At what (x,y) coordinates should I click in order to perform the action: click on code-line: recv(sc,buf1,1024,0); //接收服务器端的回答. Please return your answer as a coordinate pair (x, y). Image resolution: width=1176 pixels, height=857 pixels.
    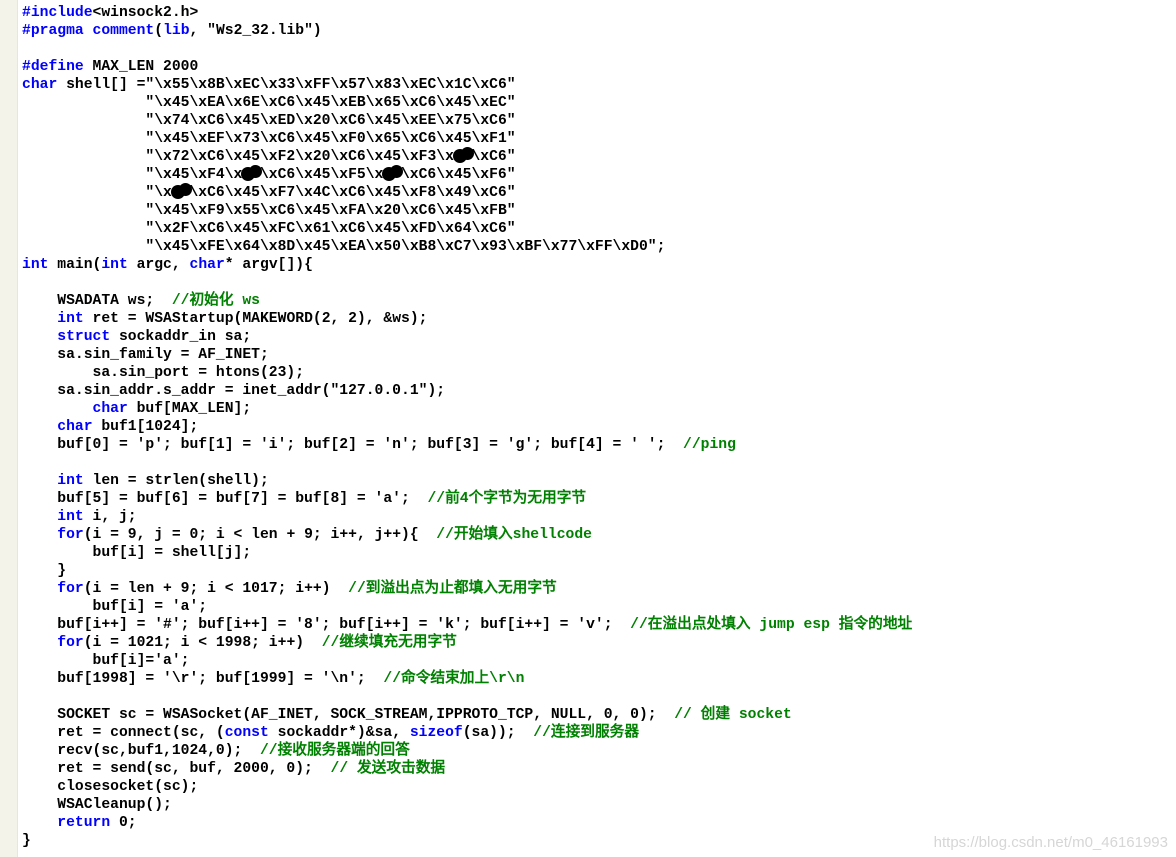
    Looking at the image, I should click on (467, 751).